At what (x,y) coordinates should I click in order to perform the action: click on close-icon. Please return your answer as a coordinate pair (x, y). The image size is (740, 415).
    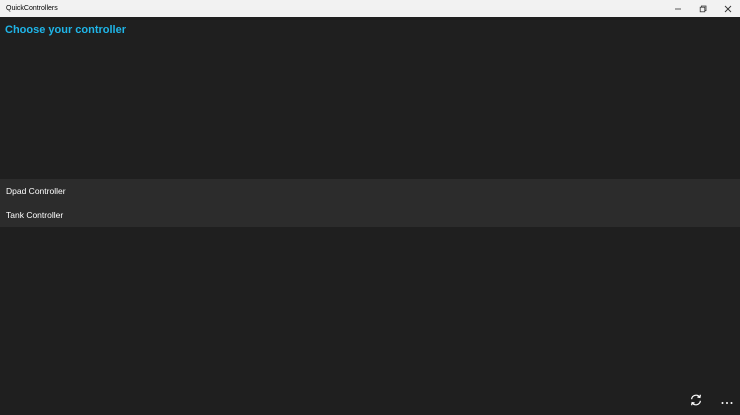
    Looking at the image, I should click on (728, 9).